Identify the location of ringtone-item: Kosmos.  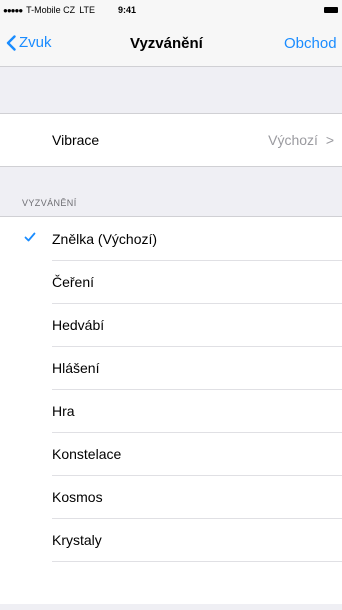
(171, 496).